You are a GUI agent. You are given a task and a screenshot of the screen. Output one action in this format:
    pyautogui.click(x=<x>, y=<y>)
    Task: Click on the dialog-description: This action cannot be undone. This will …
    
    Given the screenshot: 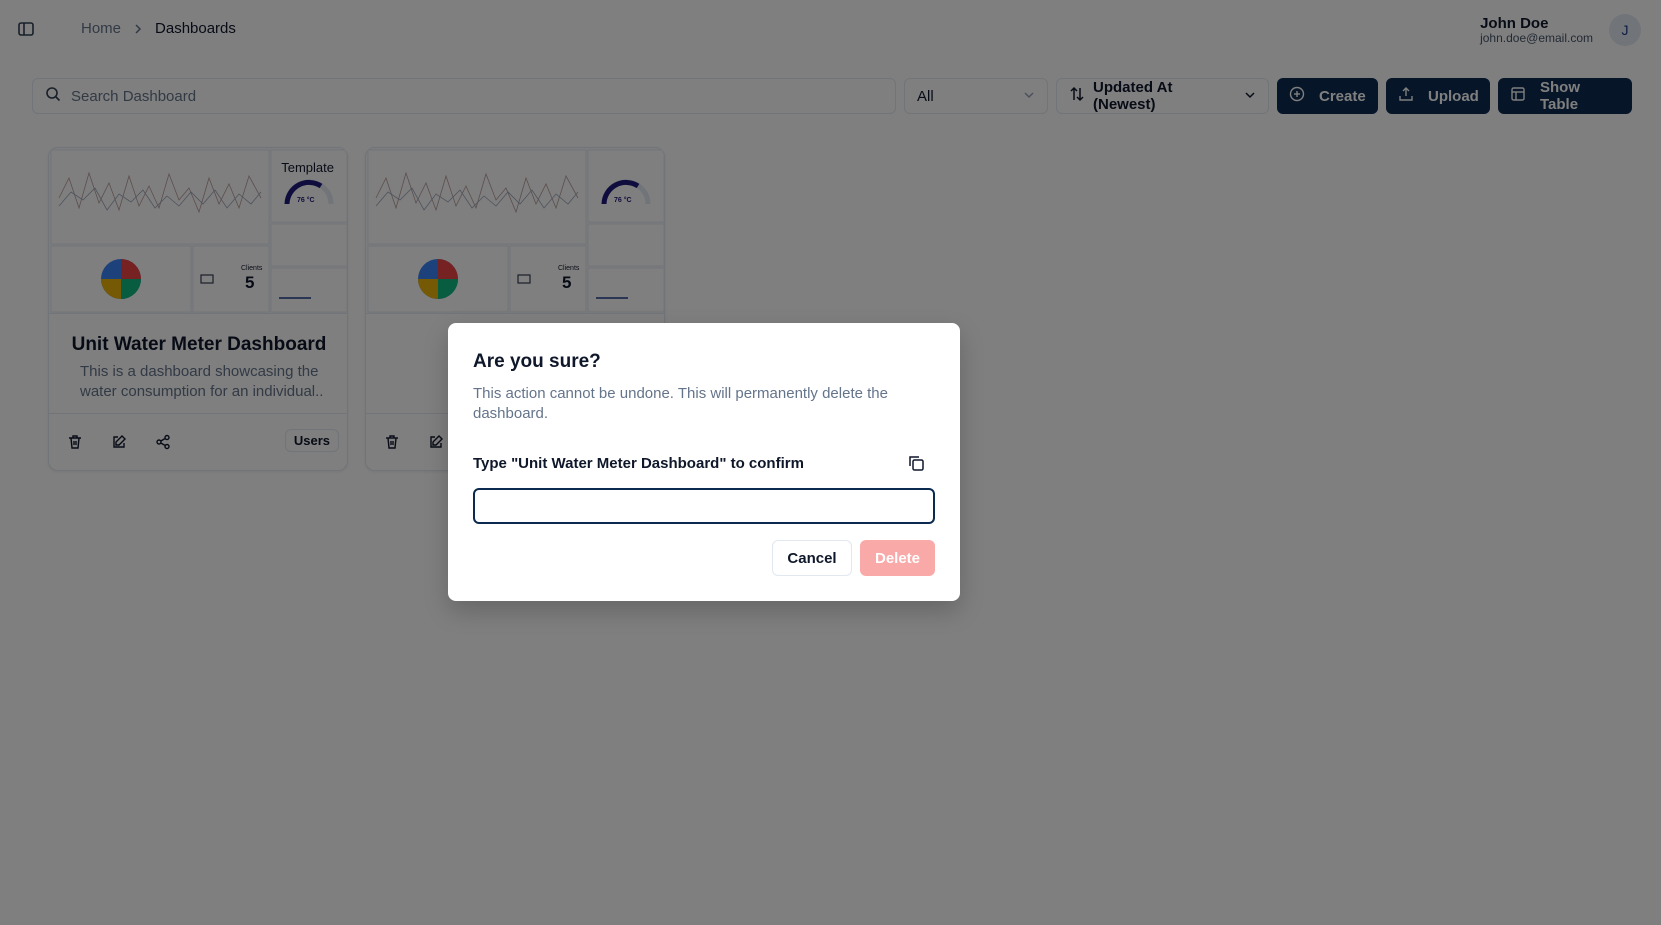 What is the action you would take?
    pyautogui.click(x=680, y=403)
    